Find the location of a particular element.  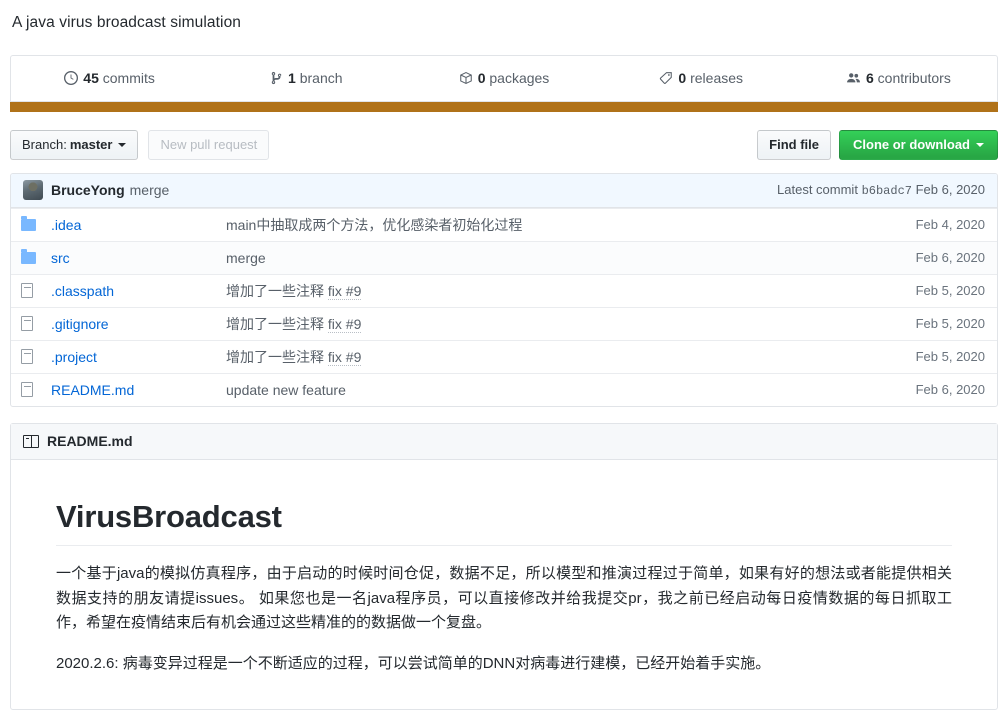

branch-name-label: master is located at coordinates (91, 145).